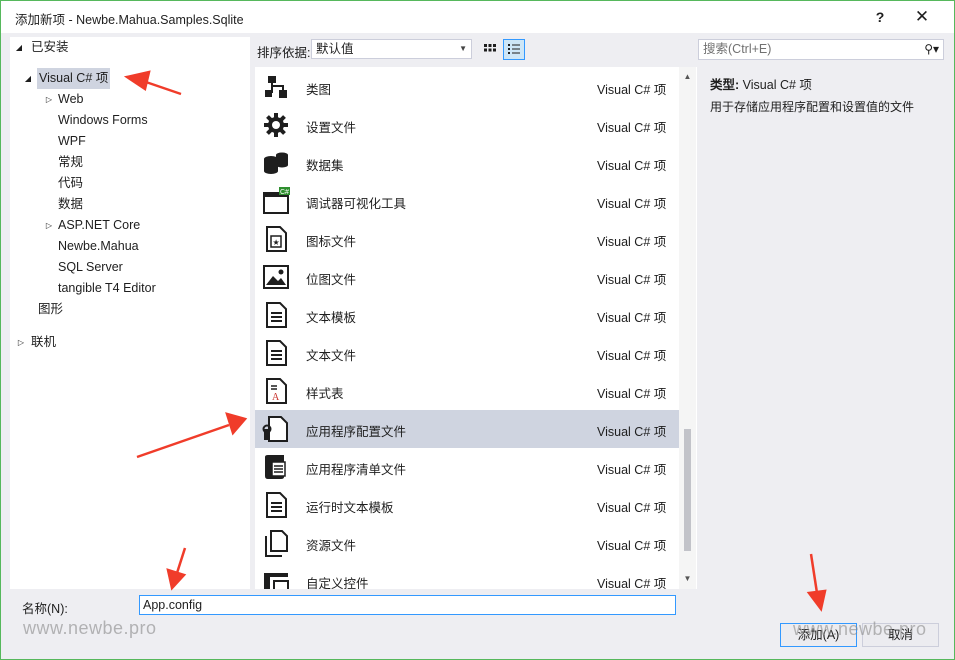 Image resolution: width=955 pixels, height=660 pixels. I want to click on watermark-text: www.newbe.pro, so click(860, 629).